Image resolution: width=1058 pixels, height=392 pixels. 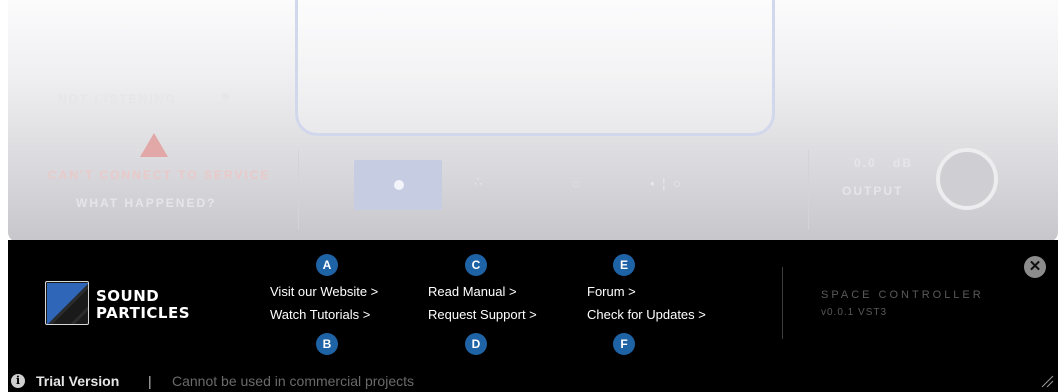 I want to click on mode-single-button, so click(x=398, y=185).